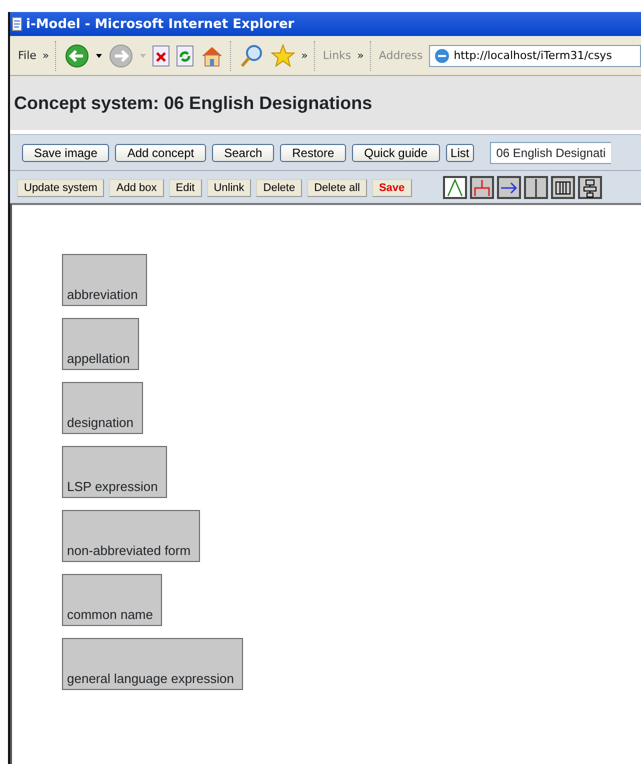 The height and width of the screenshot is (764, 641). I want to click on concept-box: common name, so click(112, 600).